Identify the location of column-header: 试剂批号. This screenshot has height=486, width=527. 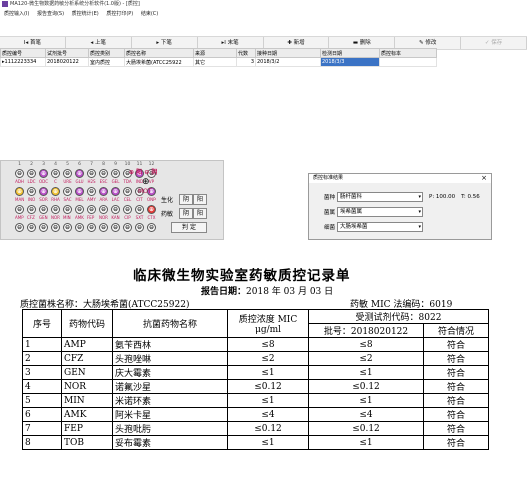
(67, 53).